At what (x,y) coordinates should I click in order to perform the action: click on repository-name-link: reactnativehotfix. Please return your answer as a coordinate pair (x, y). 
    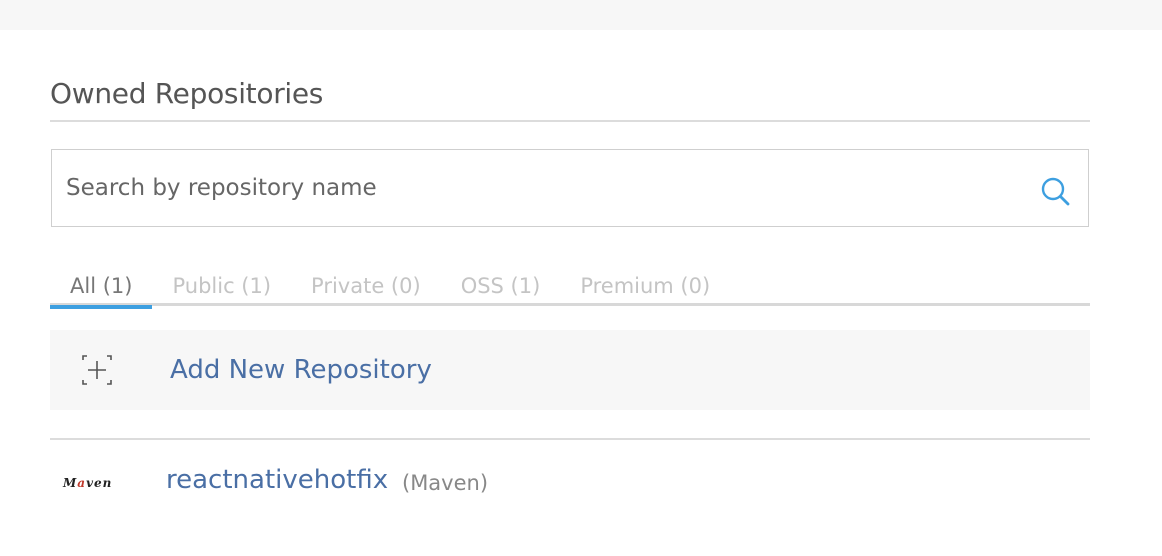
    Looking at the image, I should click on (277, 480).